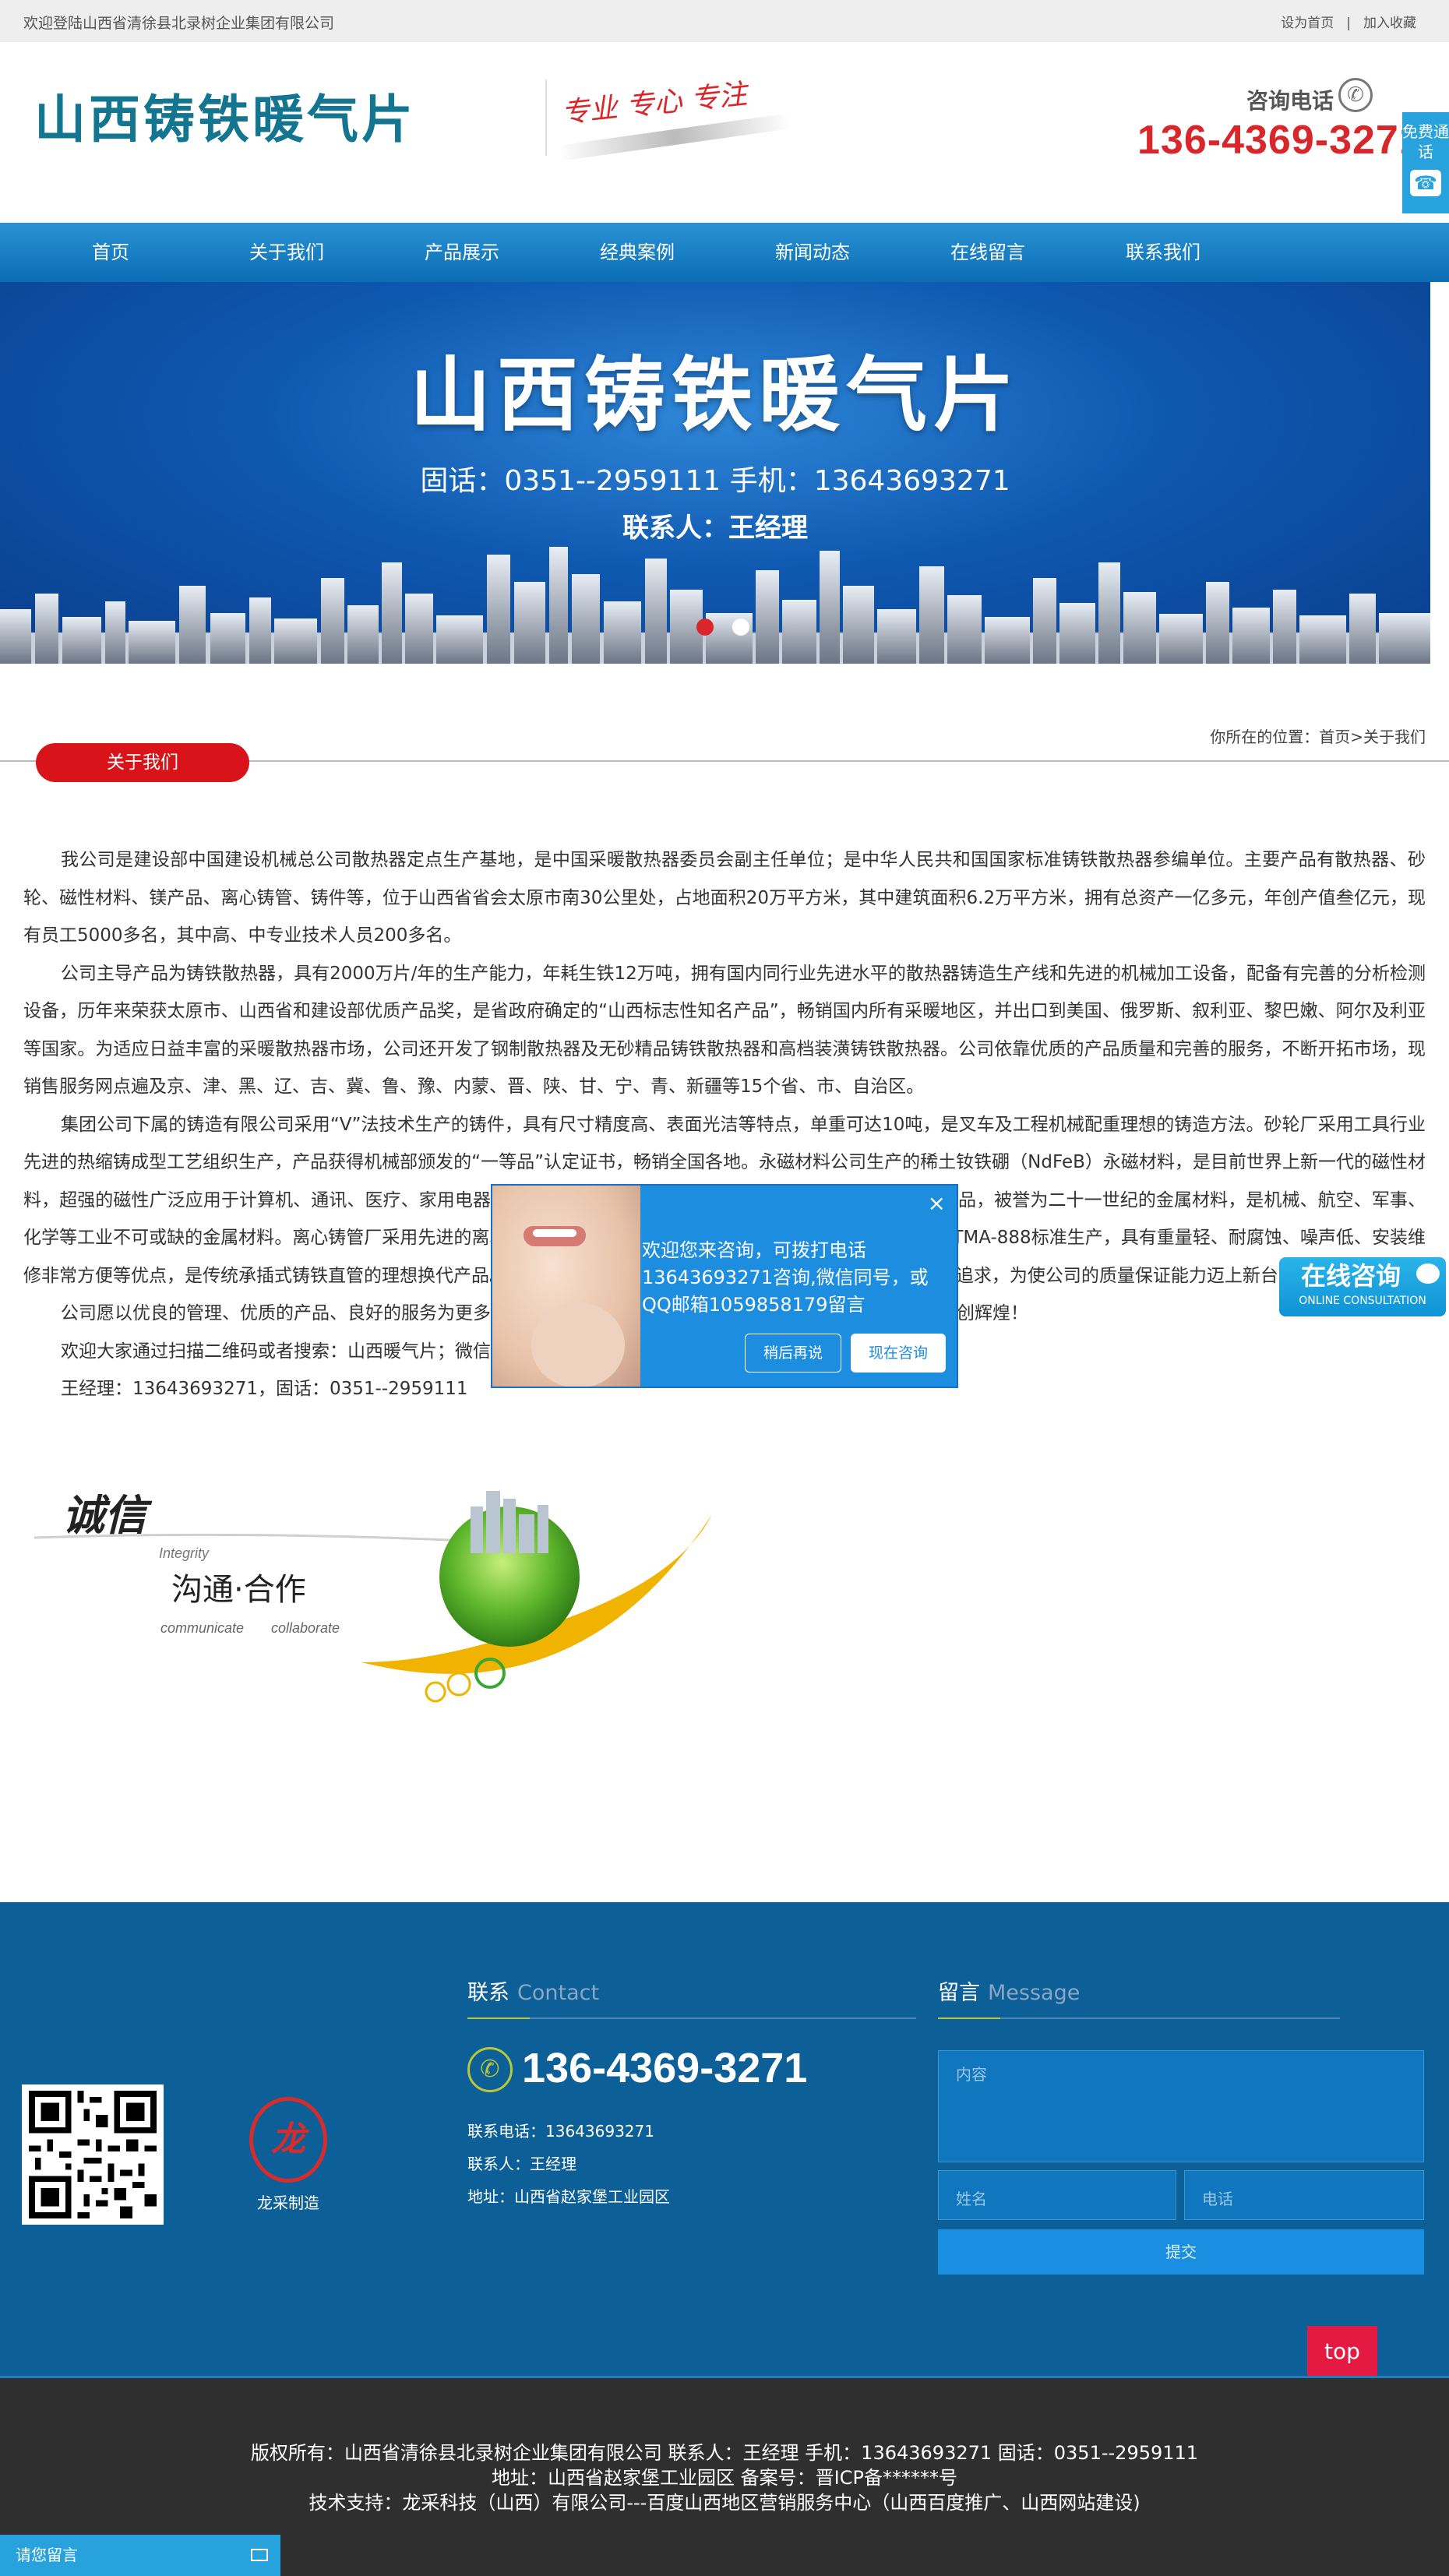 The image size is (1449, 2576). I want to click on footer-message-heading: 留言 Message, so click(1009, 1991).